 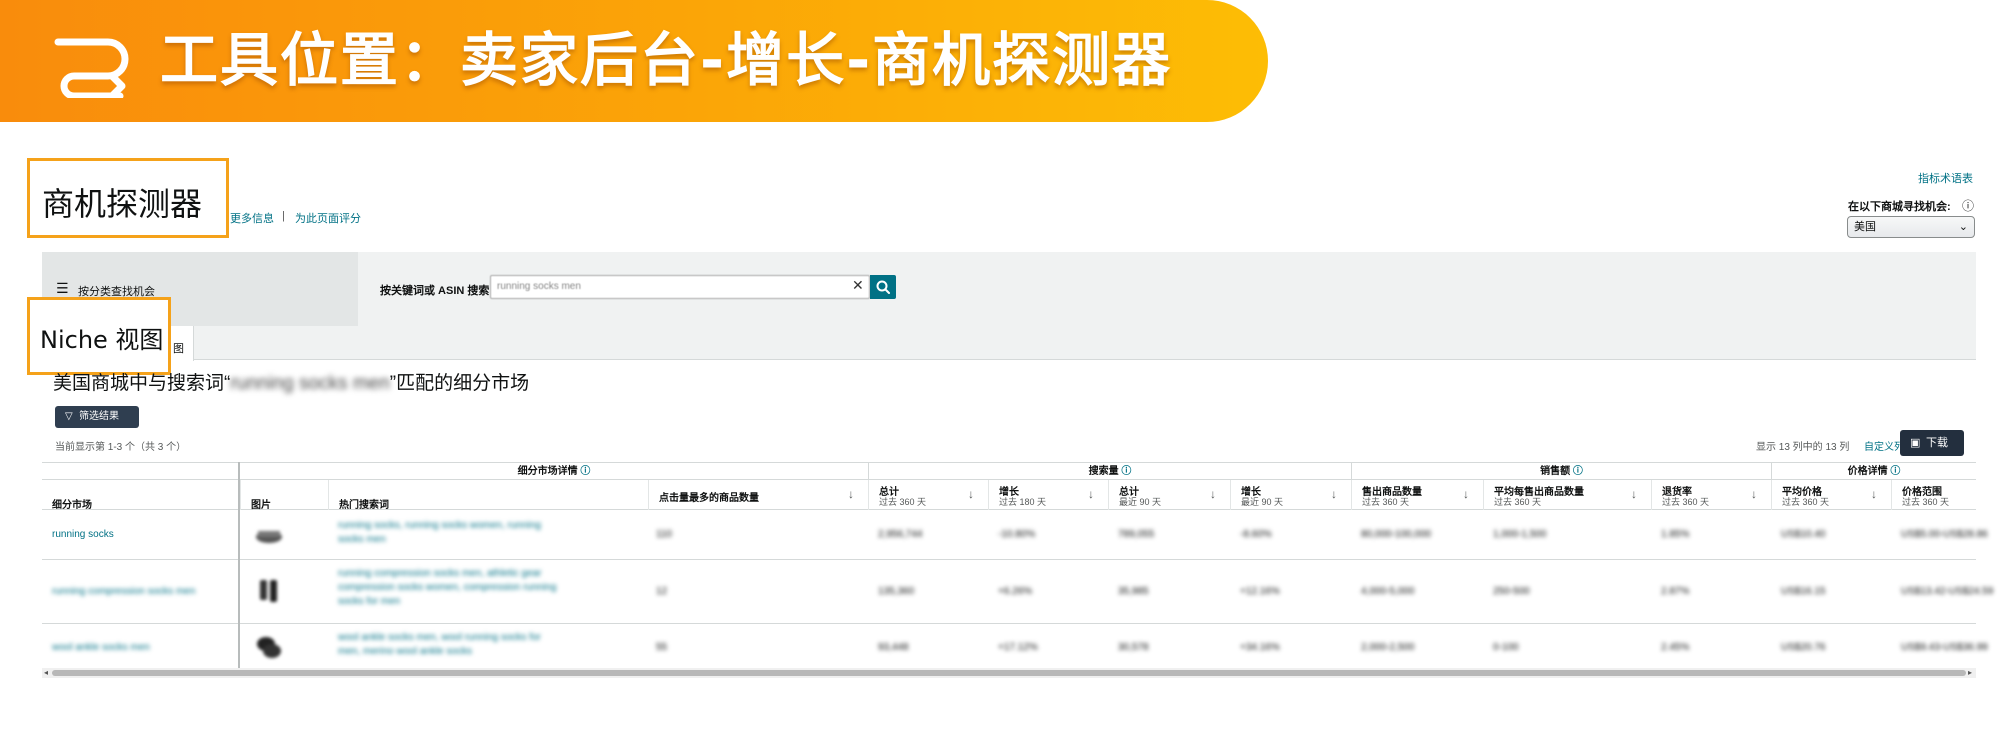 I want to click on results-title: 美国商城中与搜索词“running socks men”匹配的细分市场, so click(x=291, y=383).